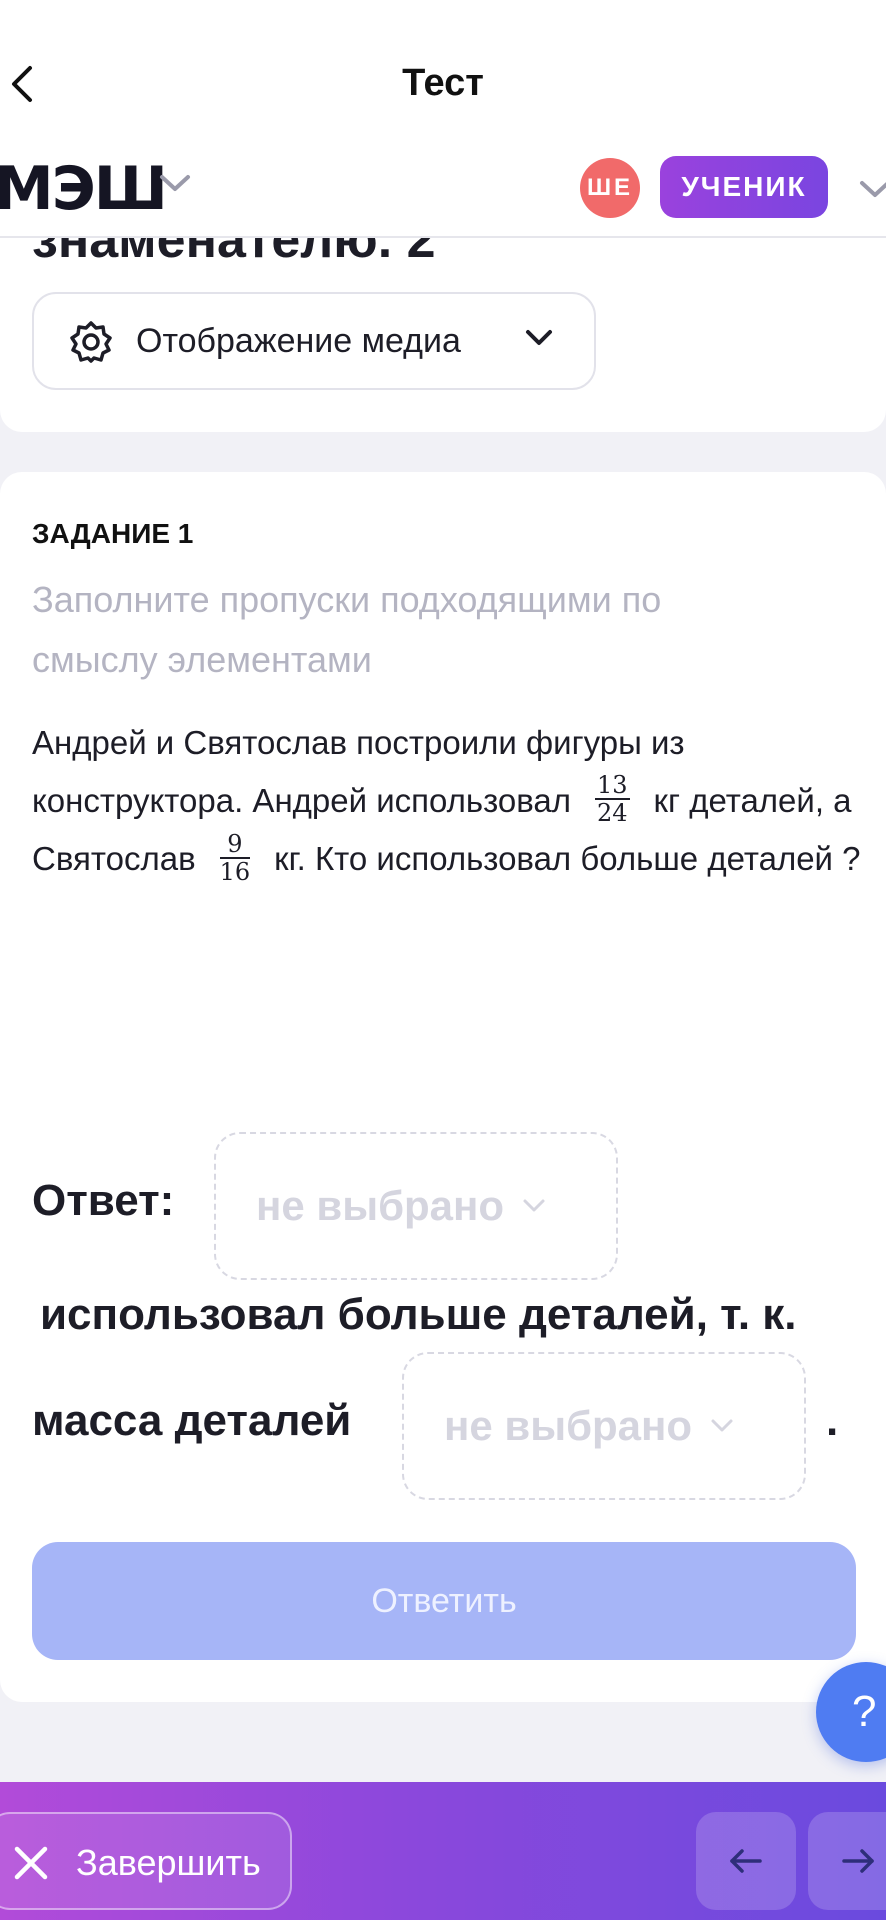 Image resolution: width=886 pixels, height=1920 pixels. Describe the element at coordinates (235, 845) in the screenshot. I see `fraction-numerator: 9` at that location.